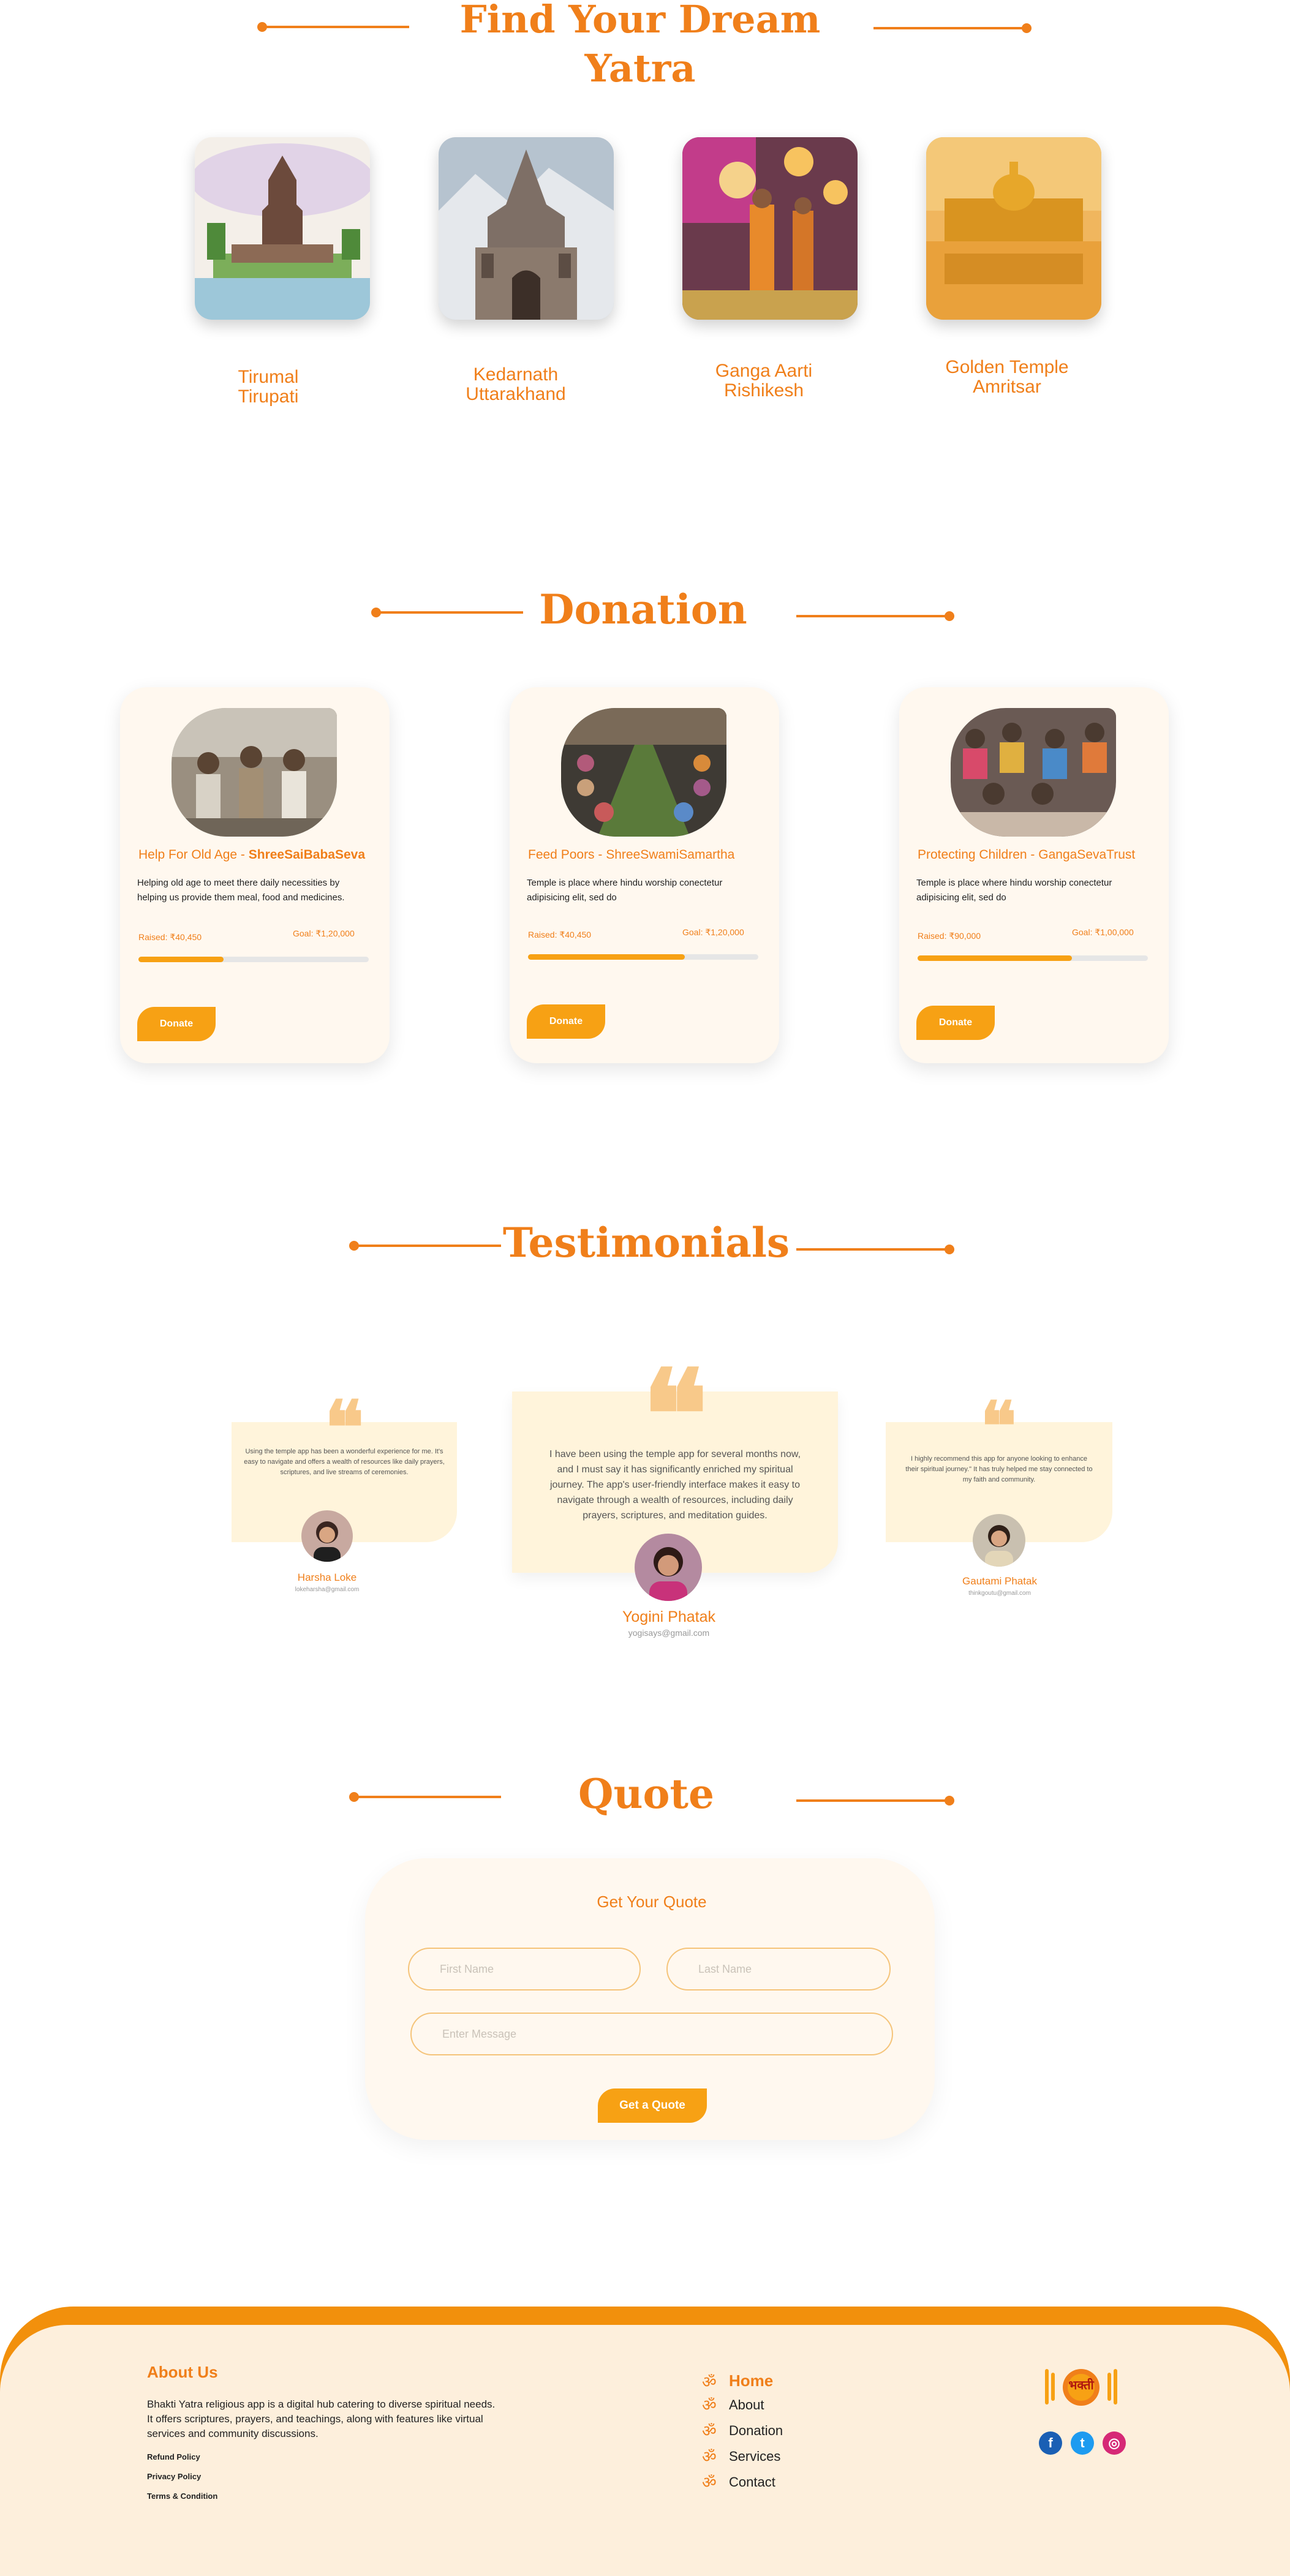 This screenshot has height=2576, width=1290. I want to click on yatra-label-golden-temple: Golden Temple Amritsar, so click(1007, 378).